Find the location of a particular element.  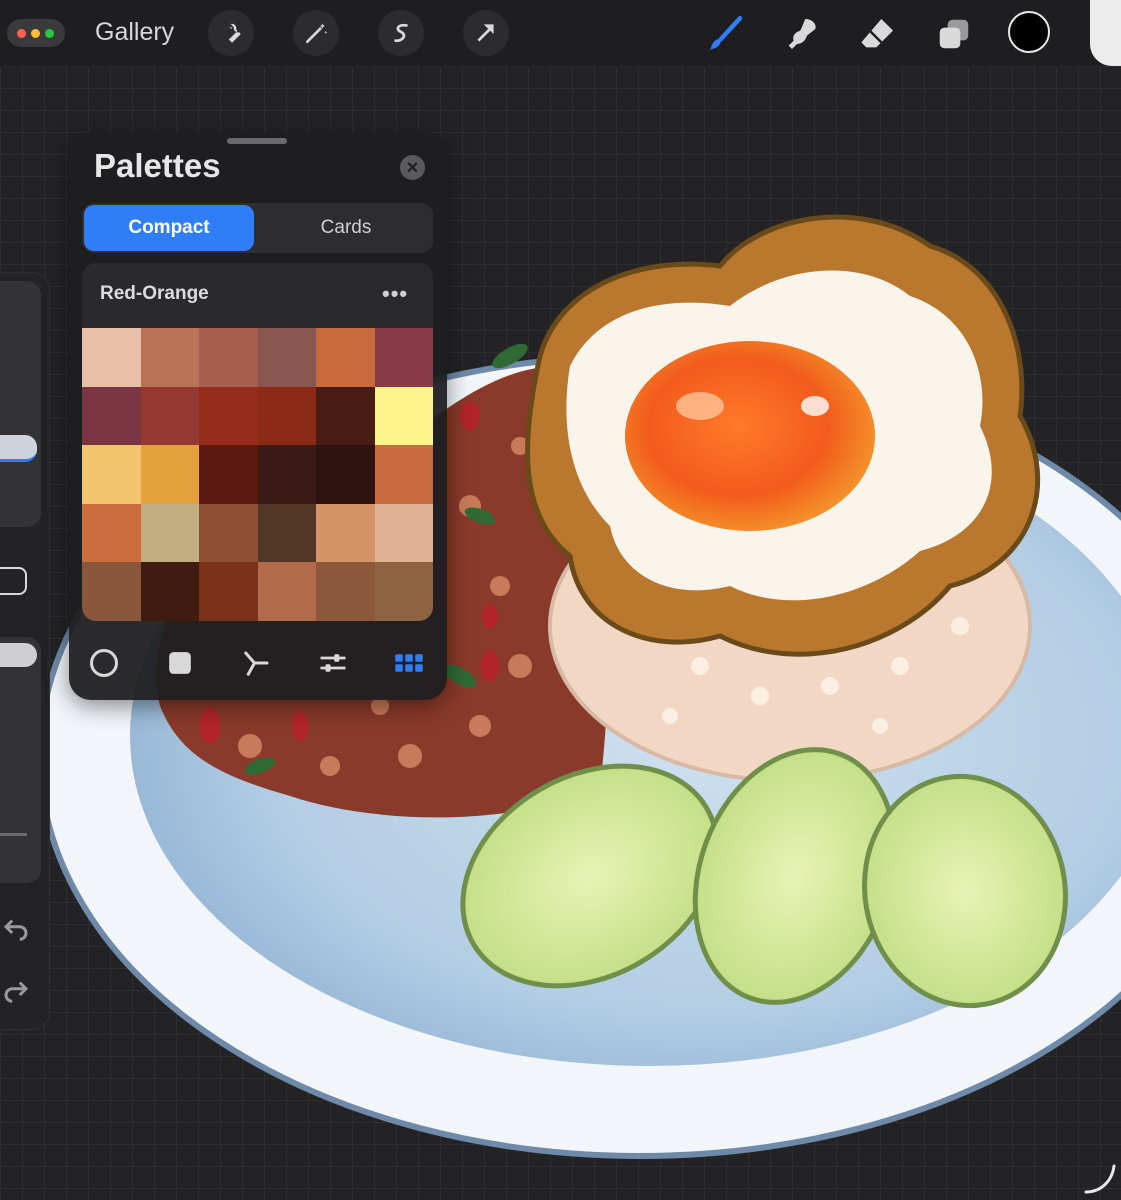

selection-icon is located at coordinates (401, 33).